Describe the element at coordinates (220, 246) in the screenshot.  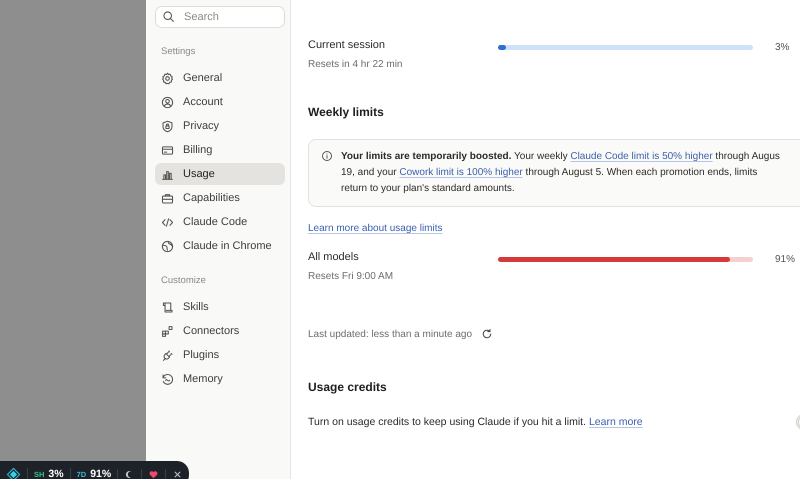
I see `sidebar-item: Claude in Chrome` at that location.